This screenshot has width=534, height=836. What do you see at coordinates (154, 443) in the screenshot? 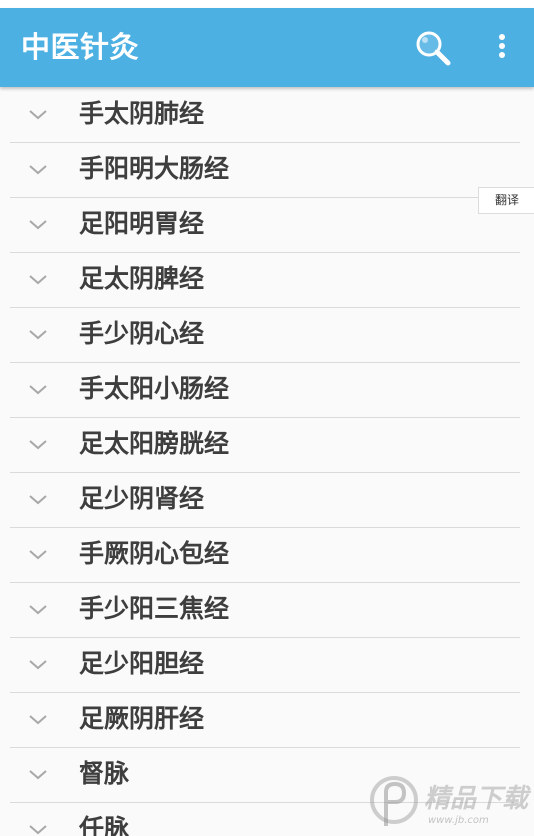
I see `list-item-label: 足太阳膀胱经` at bounding box center [154, 443].